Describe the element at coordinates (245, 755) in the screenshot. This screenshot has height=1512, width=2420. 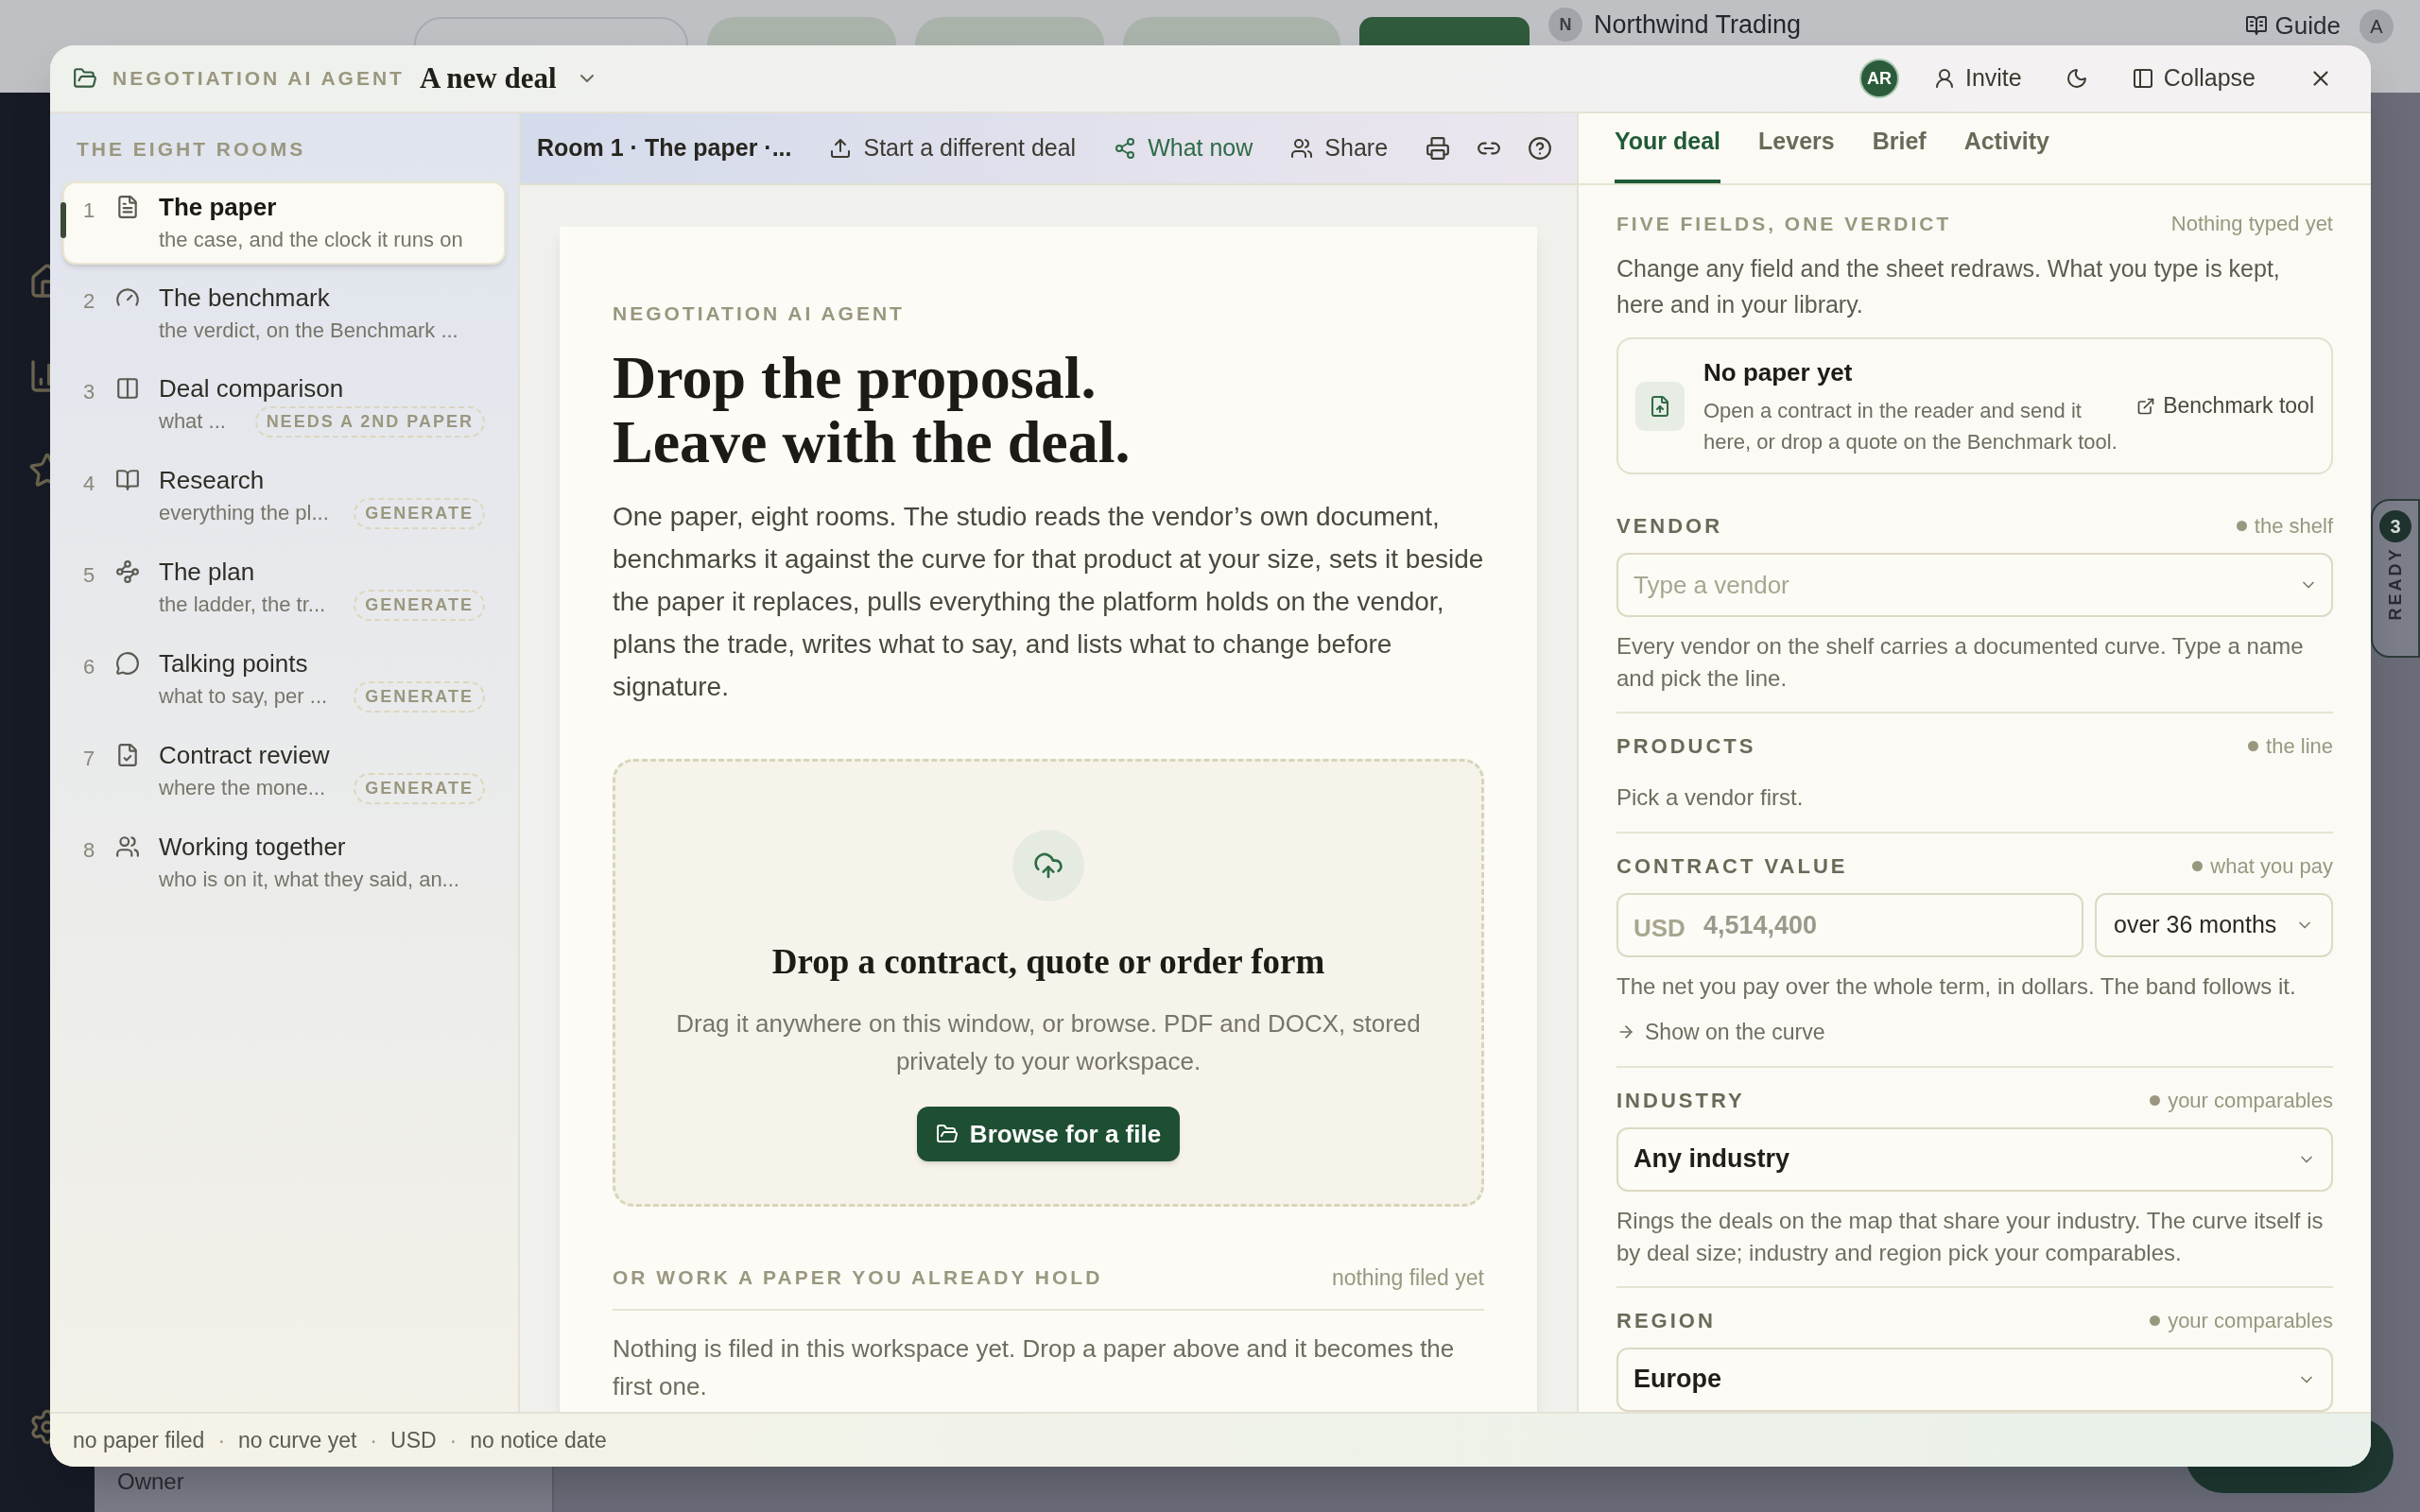
I see `room-title: Contract review` at that location.